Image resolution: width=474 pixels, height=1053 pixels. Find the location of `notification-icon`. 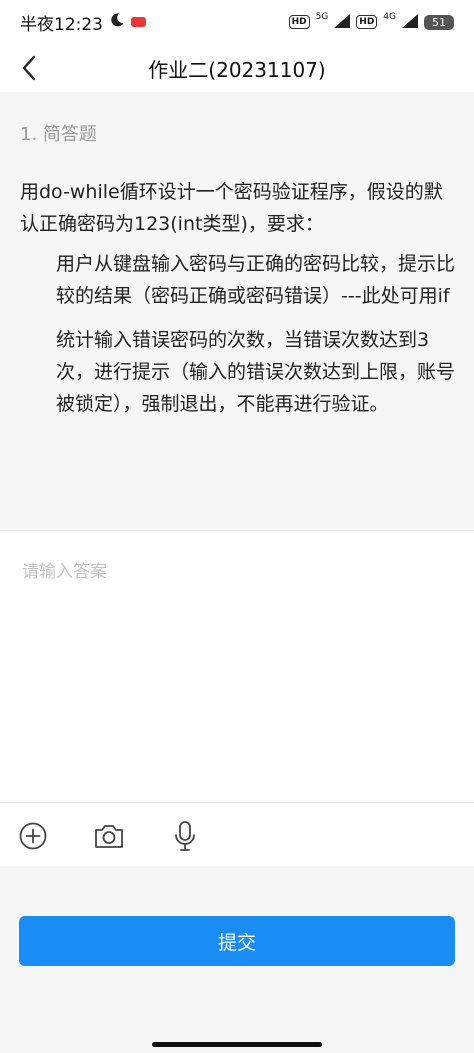

notification-icon is located at coordinates (138, 22).